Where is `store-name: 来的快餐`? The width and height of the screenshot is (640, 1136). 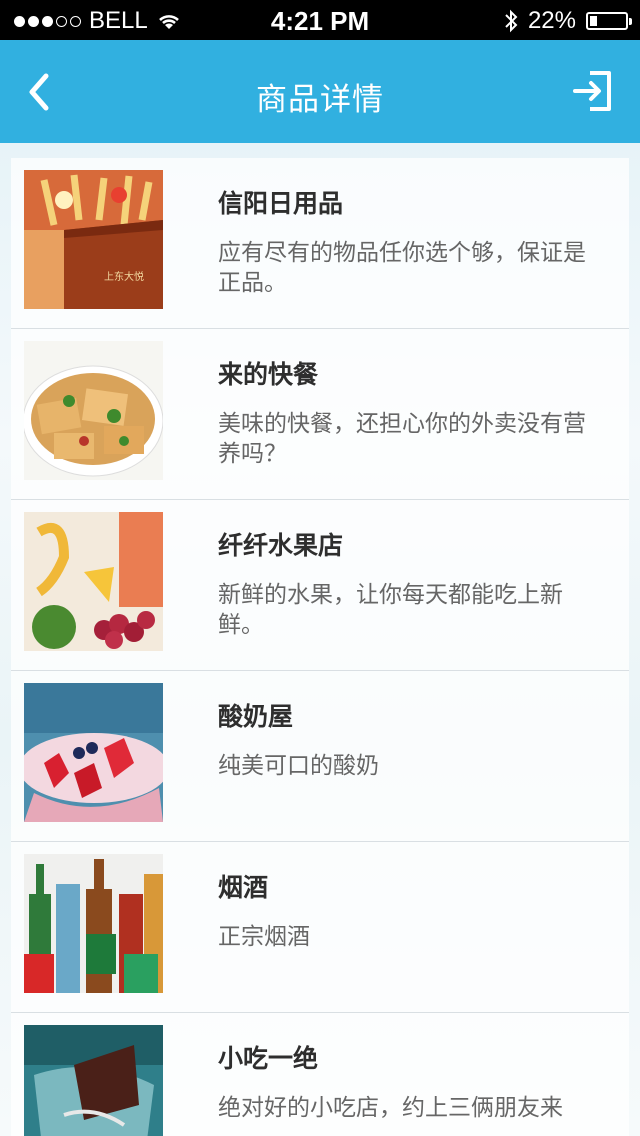
store-name: 来的快餐 is located at coordinates (268, 374).